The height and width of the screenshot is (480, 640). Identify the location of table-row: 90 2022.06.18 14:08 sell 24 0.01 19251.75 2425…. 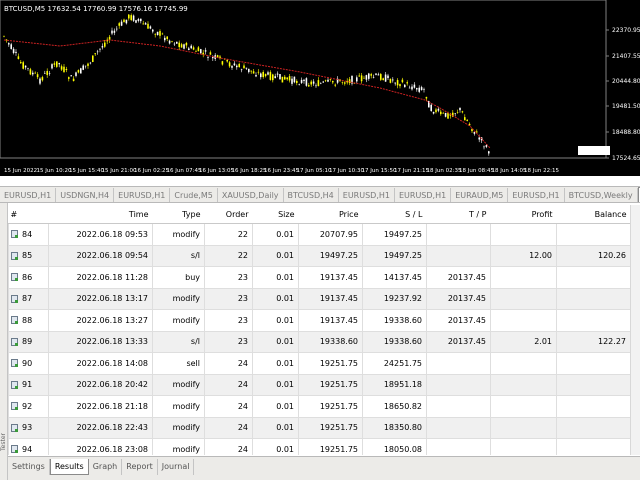
(319, 363).